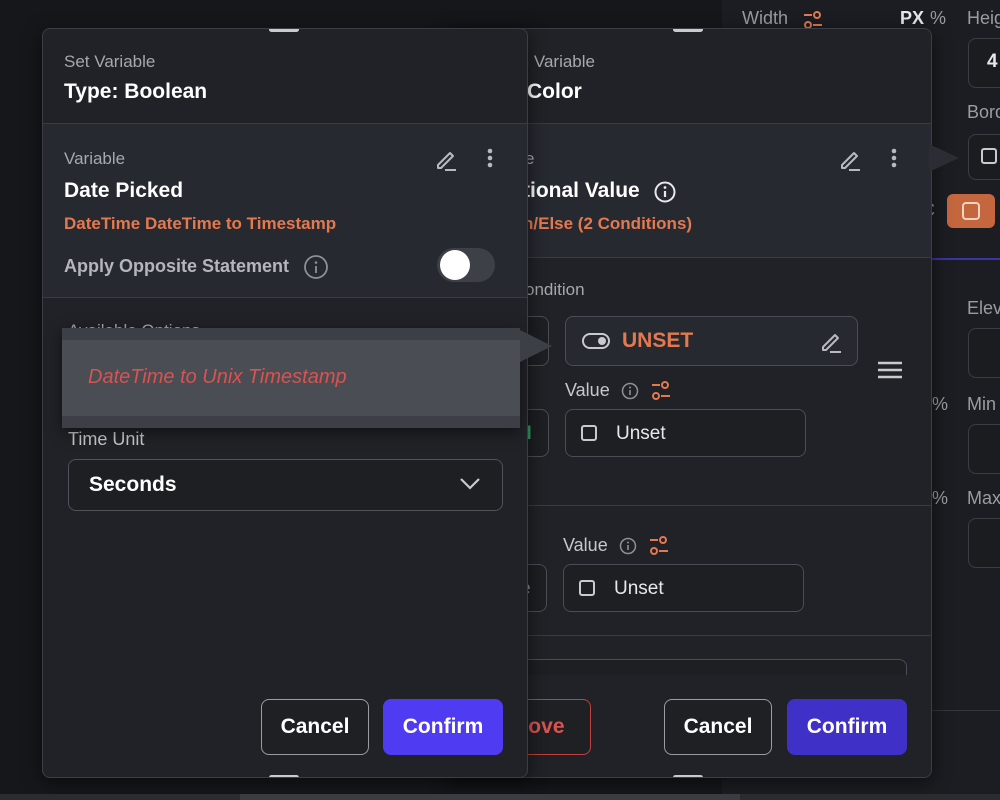 The image size is (1000, 800). Describe the element at coordinates (585, 545) in the screenshot. I see `value-label-2: Value` at that location.